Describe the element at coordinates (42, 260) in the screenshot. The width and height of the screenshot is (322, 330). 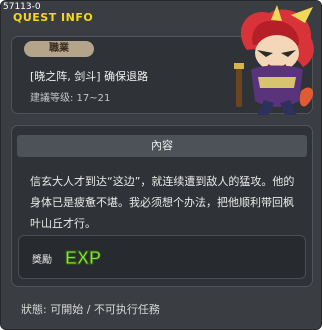
I see `reward-label: 獎勵` at that location.